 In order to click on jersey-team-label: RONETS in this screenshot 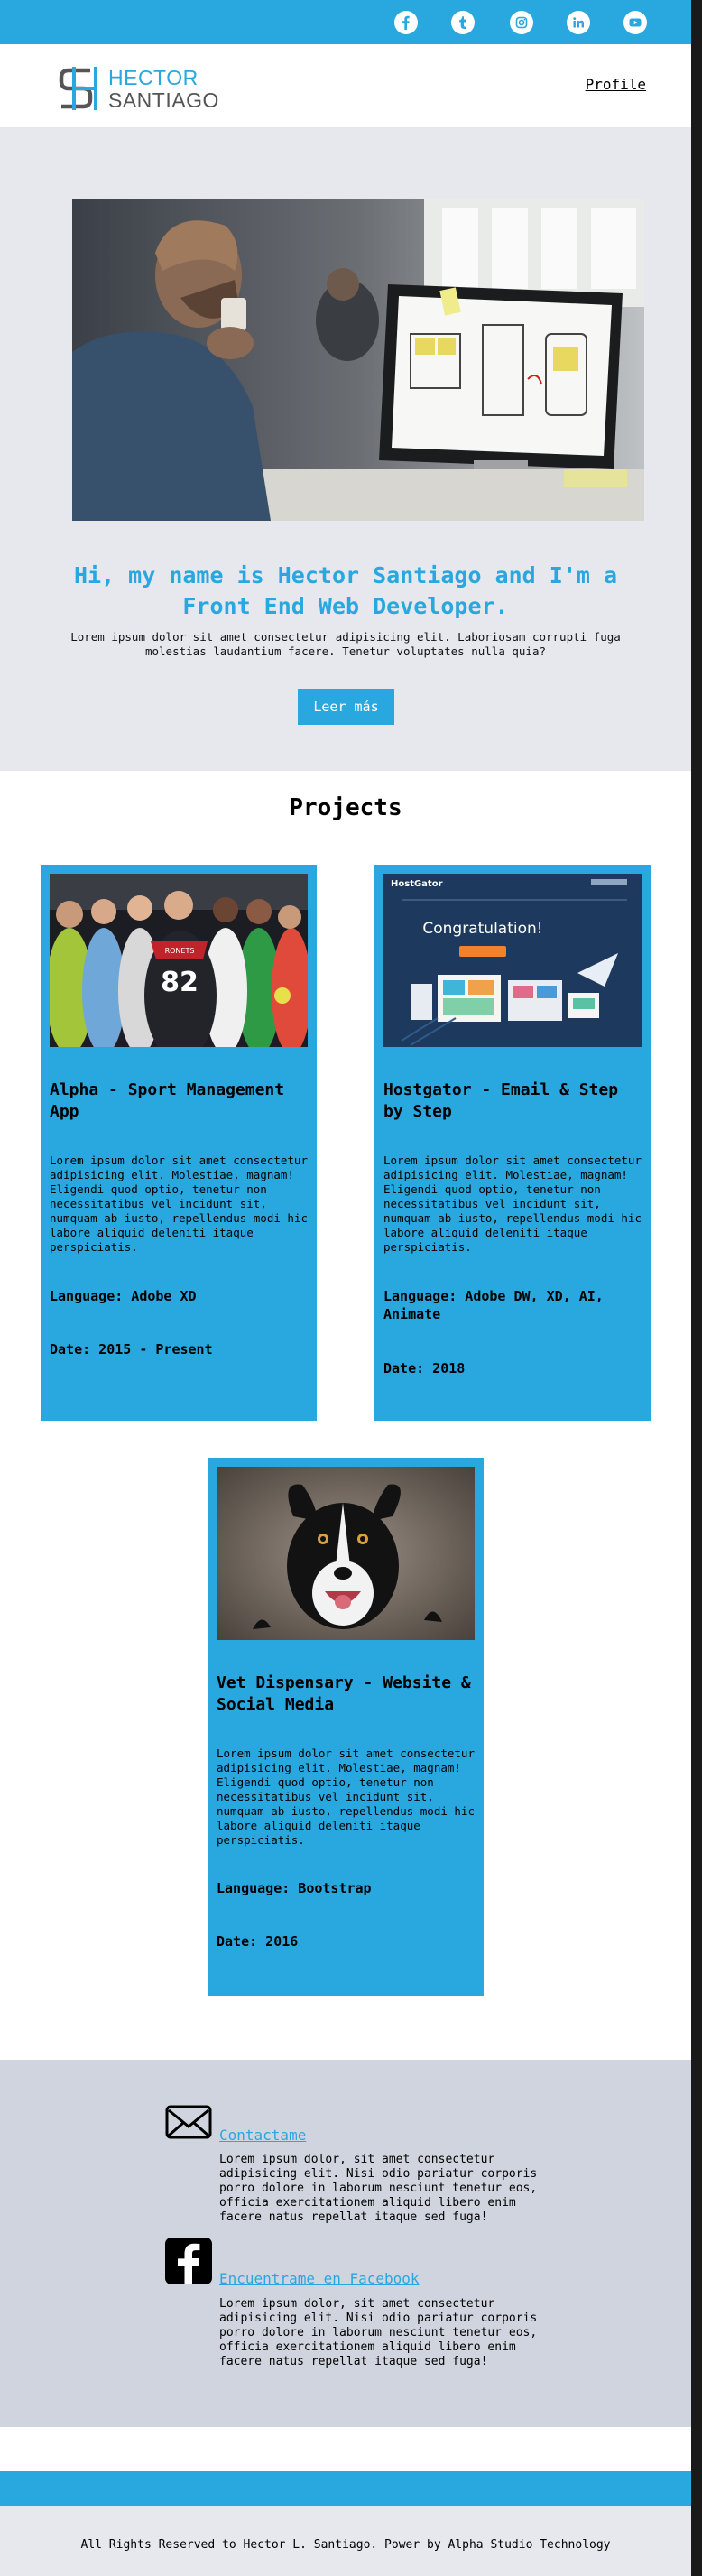, I will do `click(180, 951)`.